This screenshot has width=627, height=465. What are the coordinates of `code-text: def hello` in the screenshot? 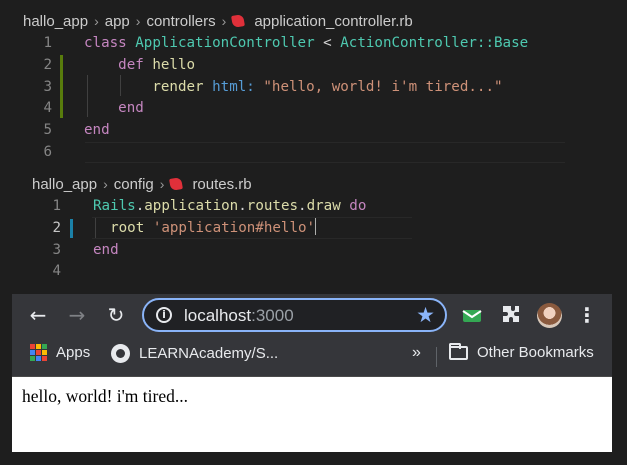 It's located at (139, 65).